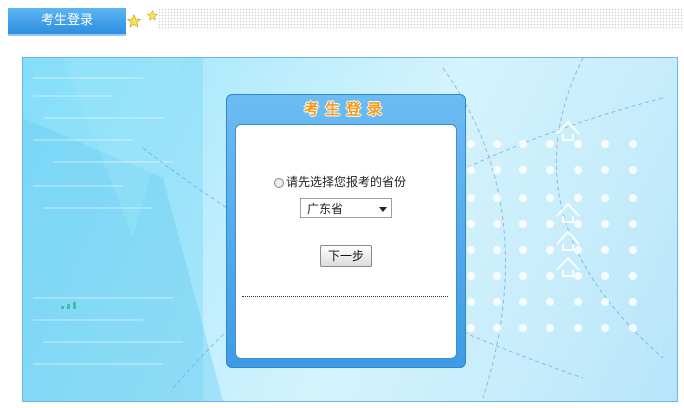 The image size is (684, 408). What do you see at coordinates (325, 209) in the screenshot?
I see `province-select-value: 广东省` at bounding box center [325, 209].